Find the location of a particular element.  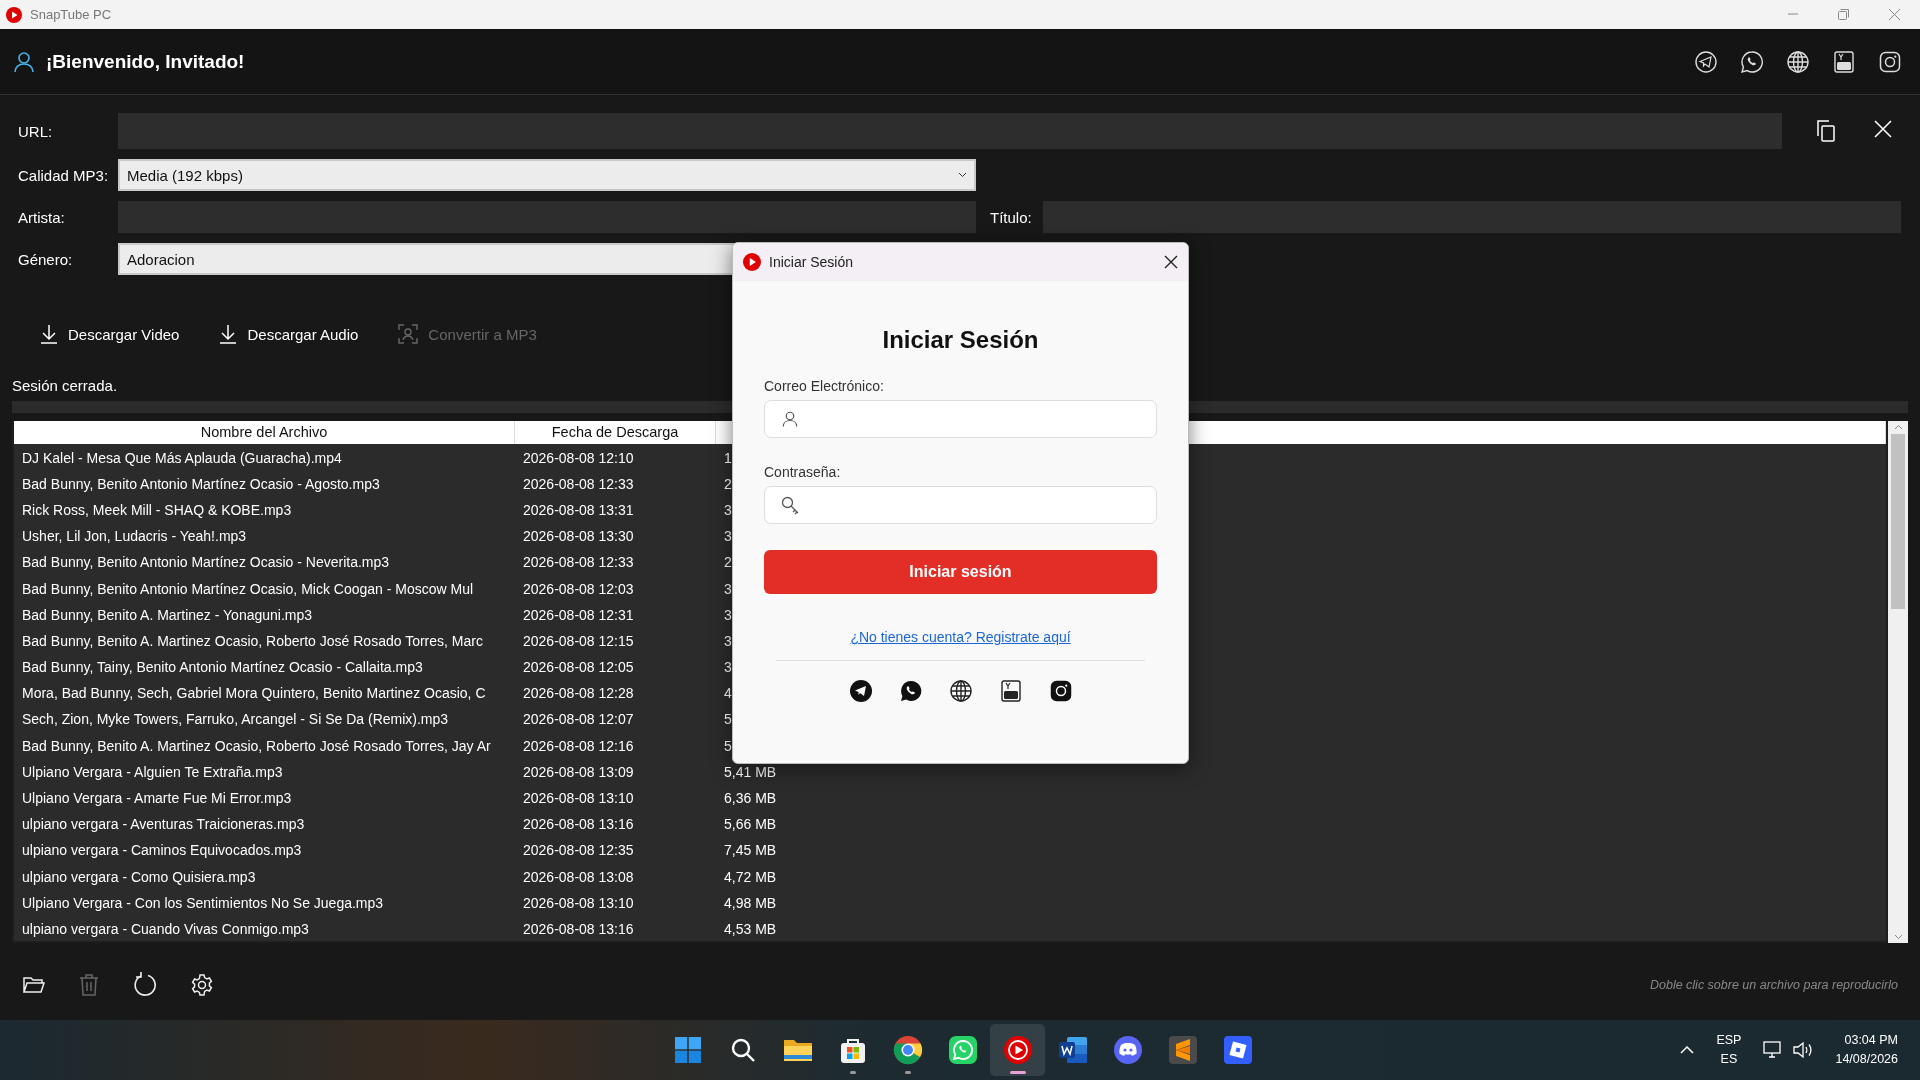

table-cell: ulpiano vergara - Caminos Equivocados.mp3 is located at coordinates (162, 850).